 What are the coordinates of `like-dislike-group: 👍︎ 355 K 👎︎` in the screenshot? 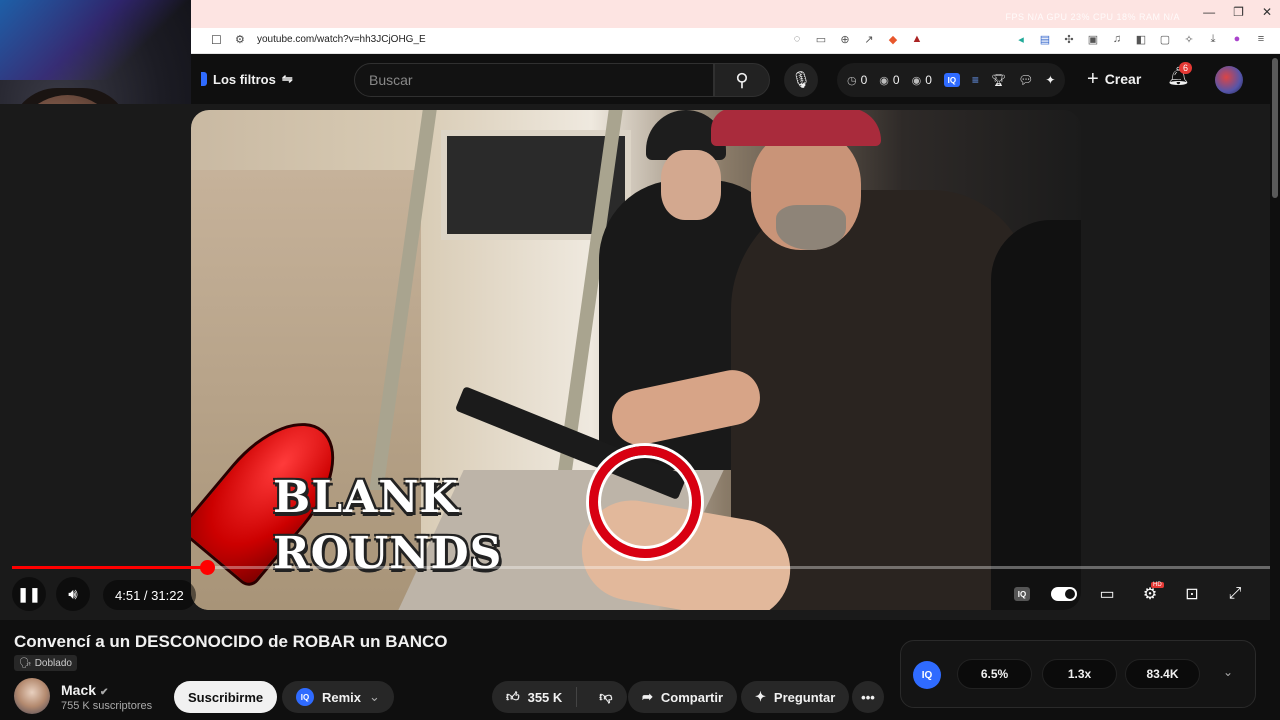 It's located at (559, 697).